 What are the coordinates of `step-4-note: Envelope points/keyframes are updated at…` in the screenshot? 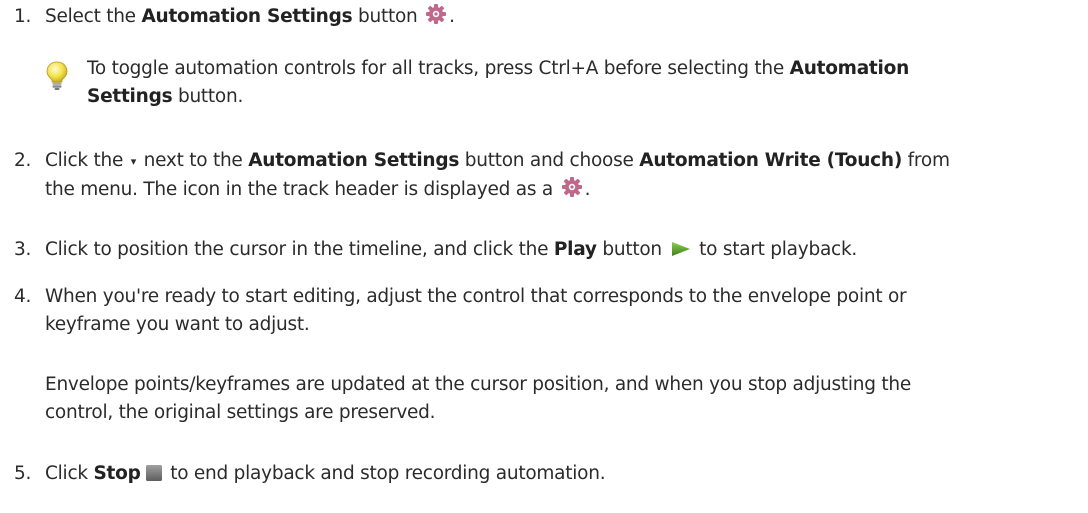 It's located at (565, 399).